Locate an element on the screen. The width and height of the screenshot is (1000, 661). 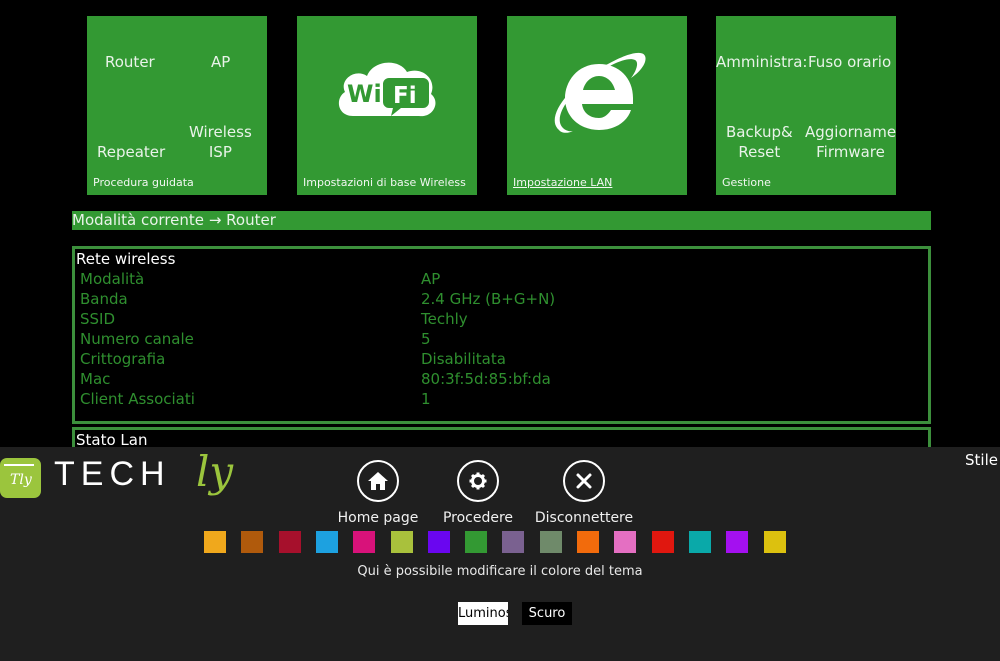
status-row: SSID Techly is located at coordinates (501, 320).